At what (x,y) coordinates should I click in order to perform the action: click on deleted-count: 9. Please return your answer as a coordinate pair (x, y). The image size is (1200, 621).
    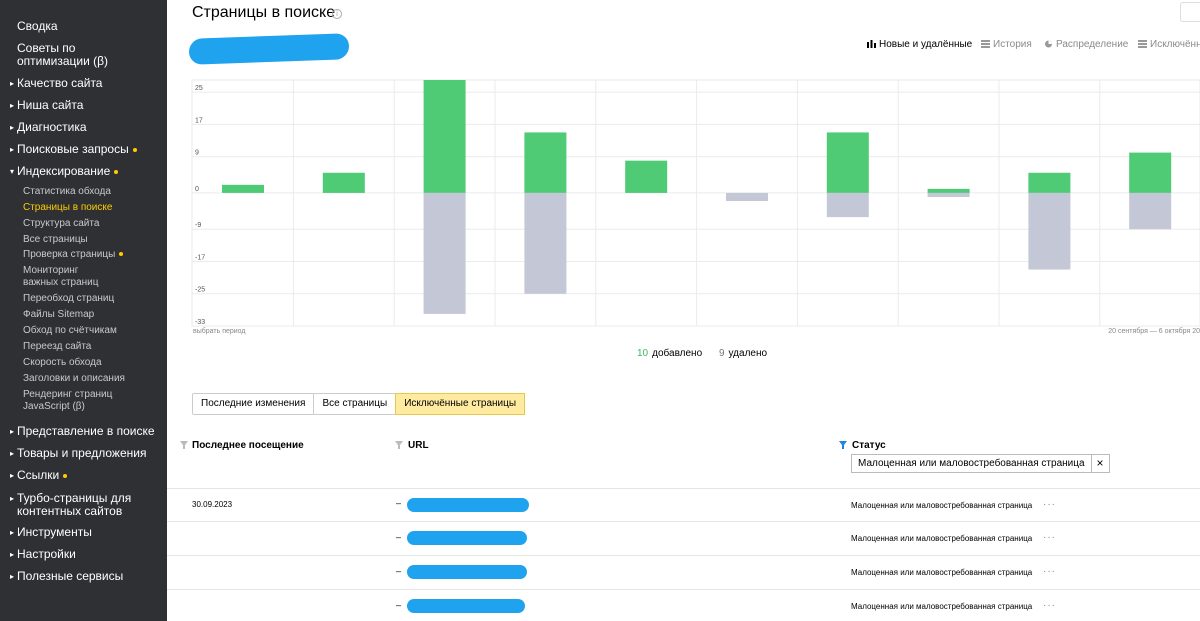
    Looking at the image, I should click on (721, 353).